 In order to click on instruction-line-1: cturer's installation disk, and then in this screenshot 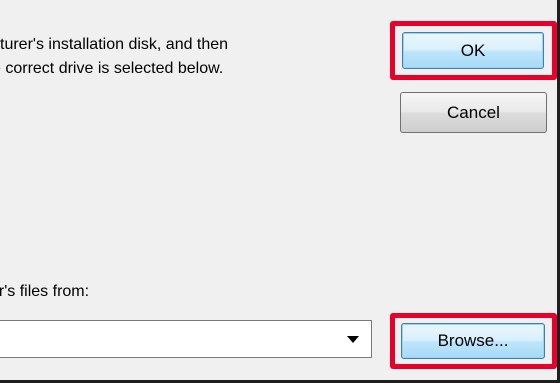, I will do `click(114, 44)`.